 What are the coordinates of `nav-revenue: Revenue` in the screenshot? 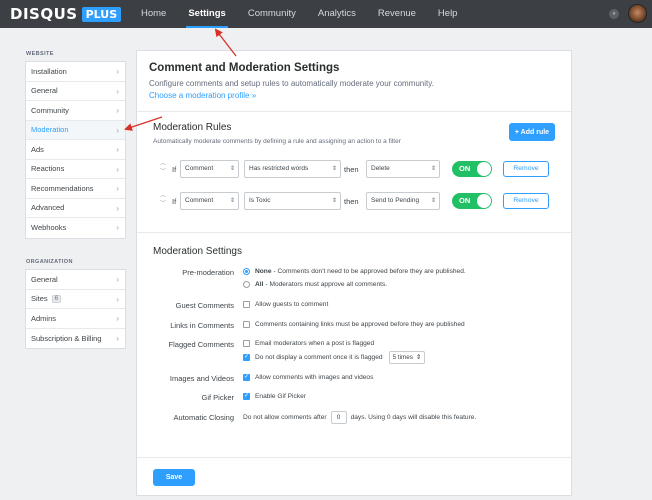 It's located at (397, 14).